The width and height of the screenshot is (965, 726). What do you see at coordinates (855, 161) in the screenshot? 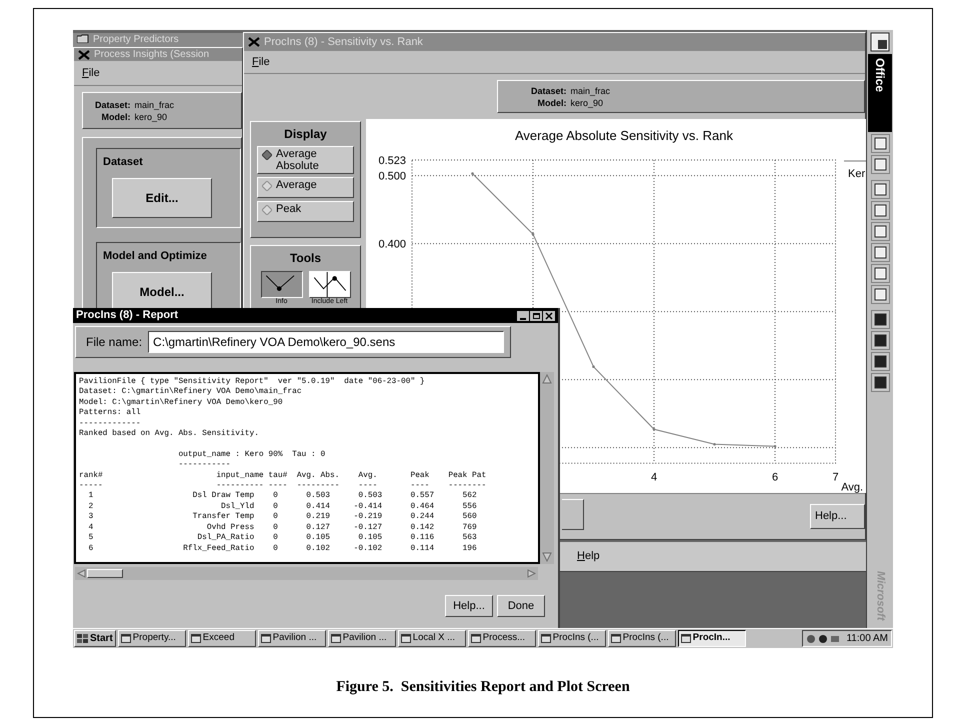
I see `legend-line` at bounding box center [855, 161].